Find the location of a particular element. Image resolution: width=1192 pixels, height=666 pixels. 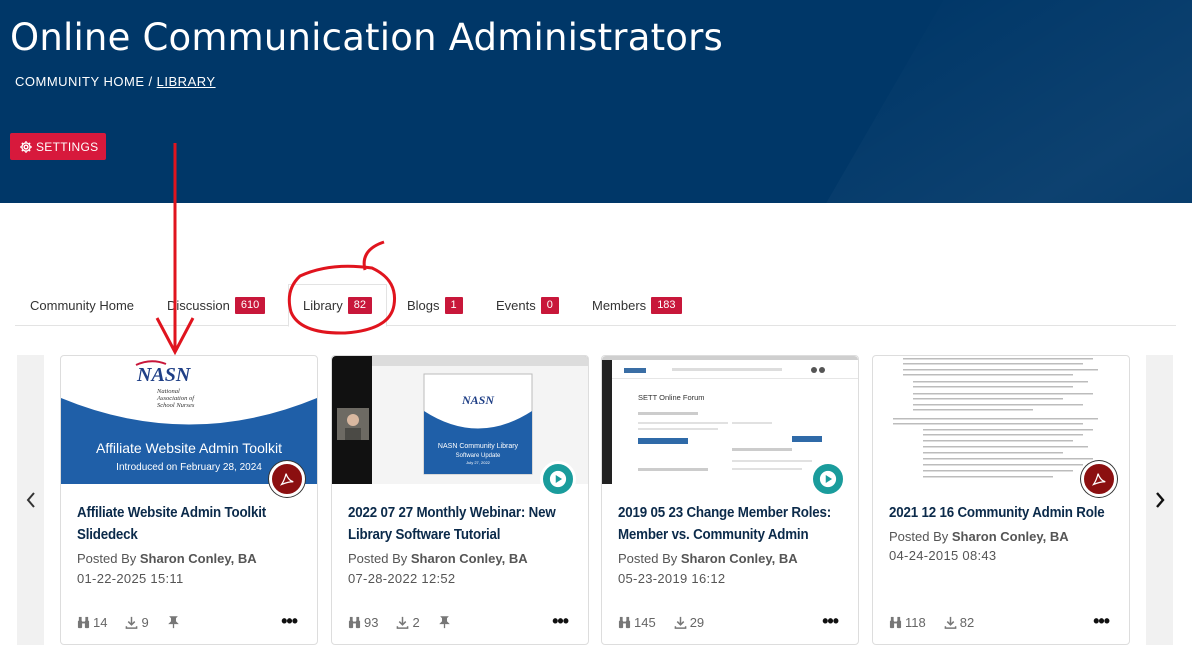

chevron-right-icon is located at coordinates (1160, 500).